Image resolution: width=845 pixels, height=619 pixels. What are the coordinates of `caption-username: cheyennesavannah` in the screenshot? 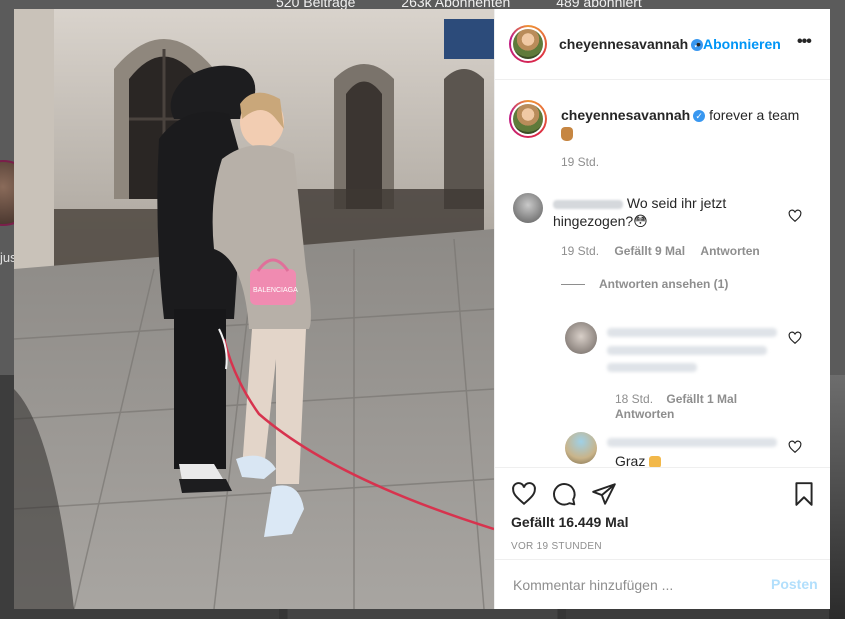 It's located at (625, 115).